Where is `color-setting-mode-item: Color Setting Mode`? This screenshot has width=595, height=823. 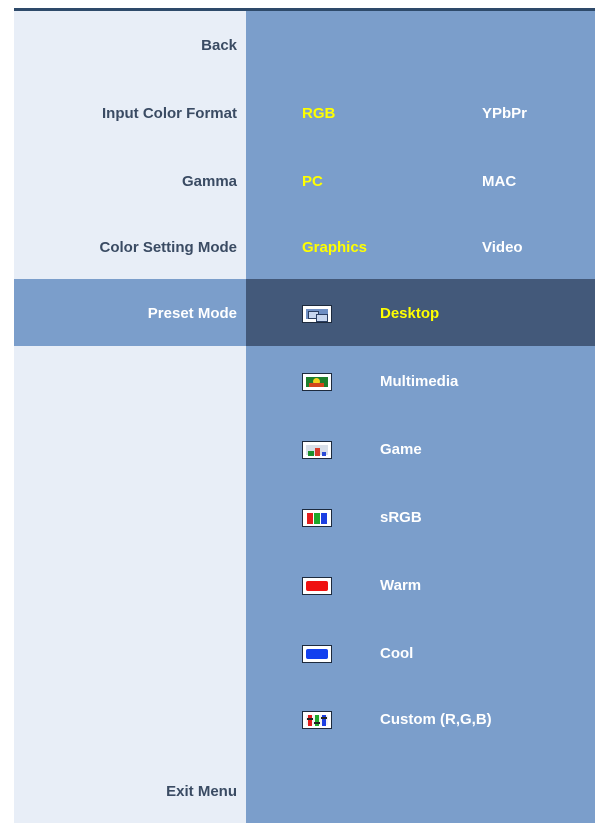
color-setting-mode-item: Color Setting Mode is located at coordinates (169, 247).